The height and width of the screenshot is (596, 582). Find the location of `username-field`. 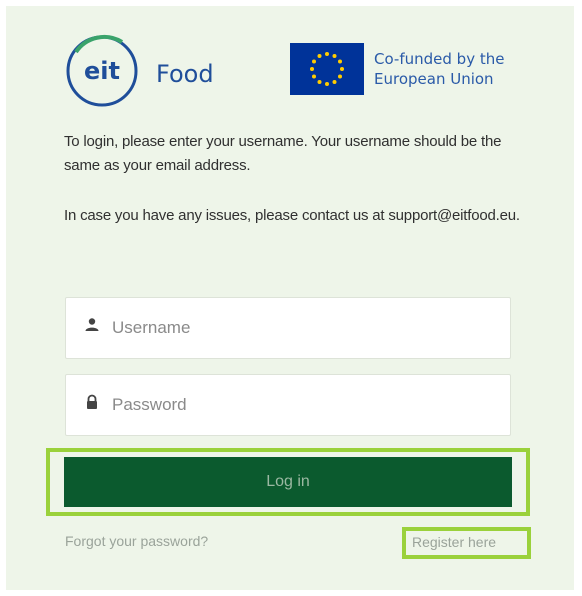

username-field is located at coordinates (288, 328).